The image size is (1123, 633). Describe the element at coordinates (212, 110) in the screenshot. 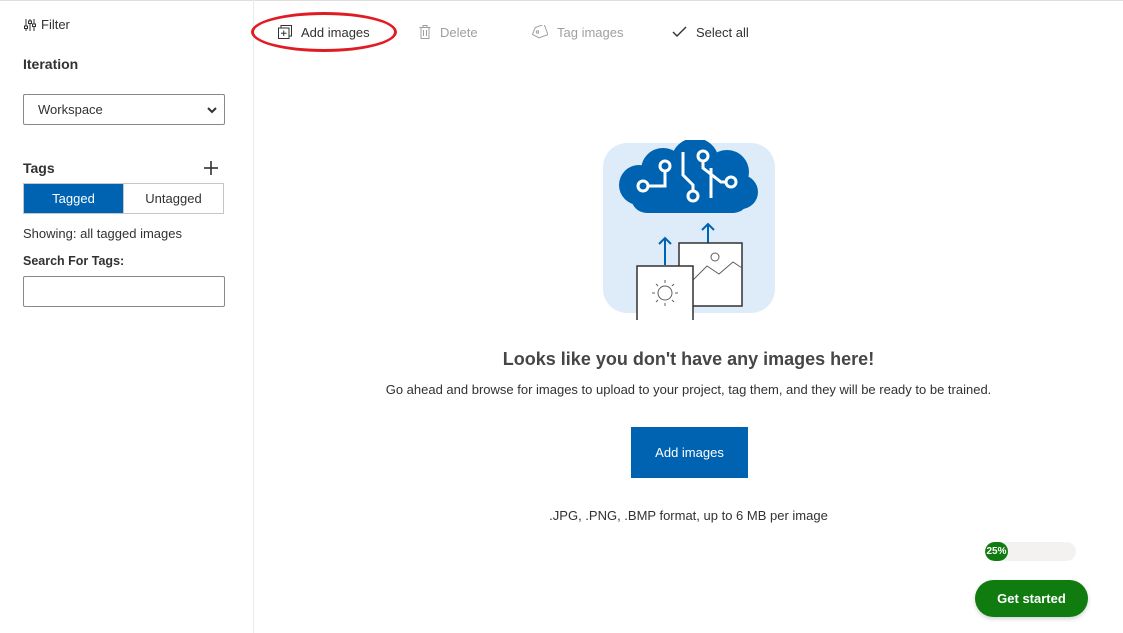

I see `chevron-down-icon` at that location.